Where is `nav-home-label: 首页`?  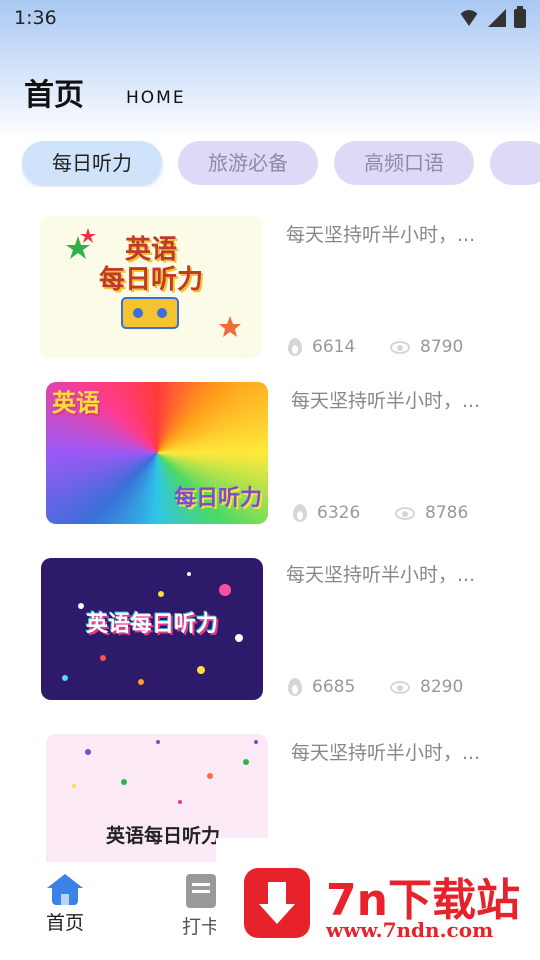 nav-home-label: 首页 is located at coordinates (65, 923).